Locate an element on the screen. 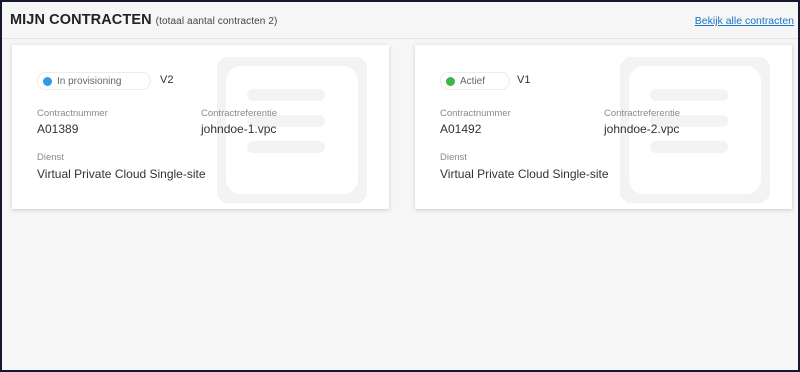  version-label: V2 is located at coordinates (167, 80).